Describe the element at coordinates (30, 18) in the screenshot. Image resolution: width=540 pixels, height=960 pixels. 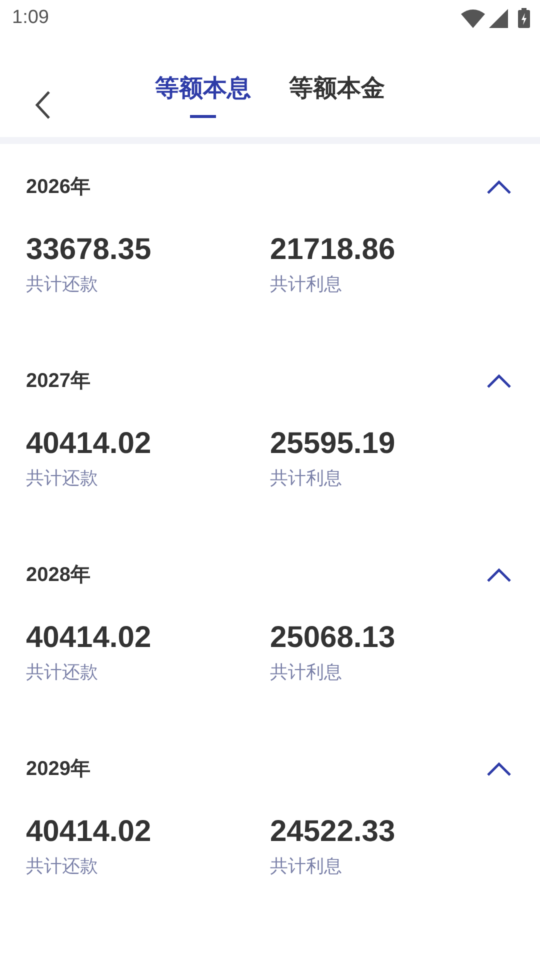
I see `status-time: 1:09` at that location.